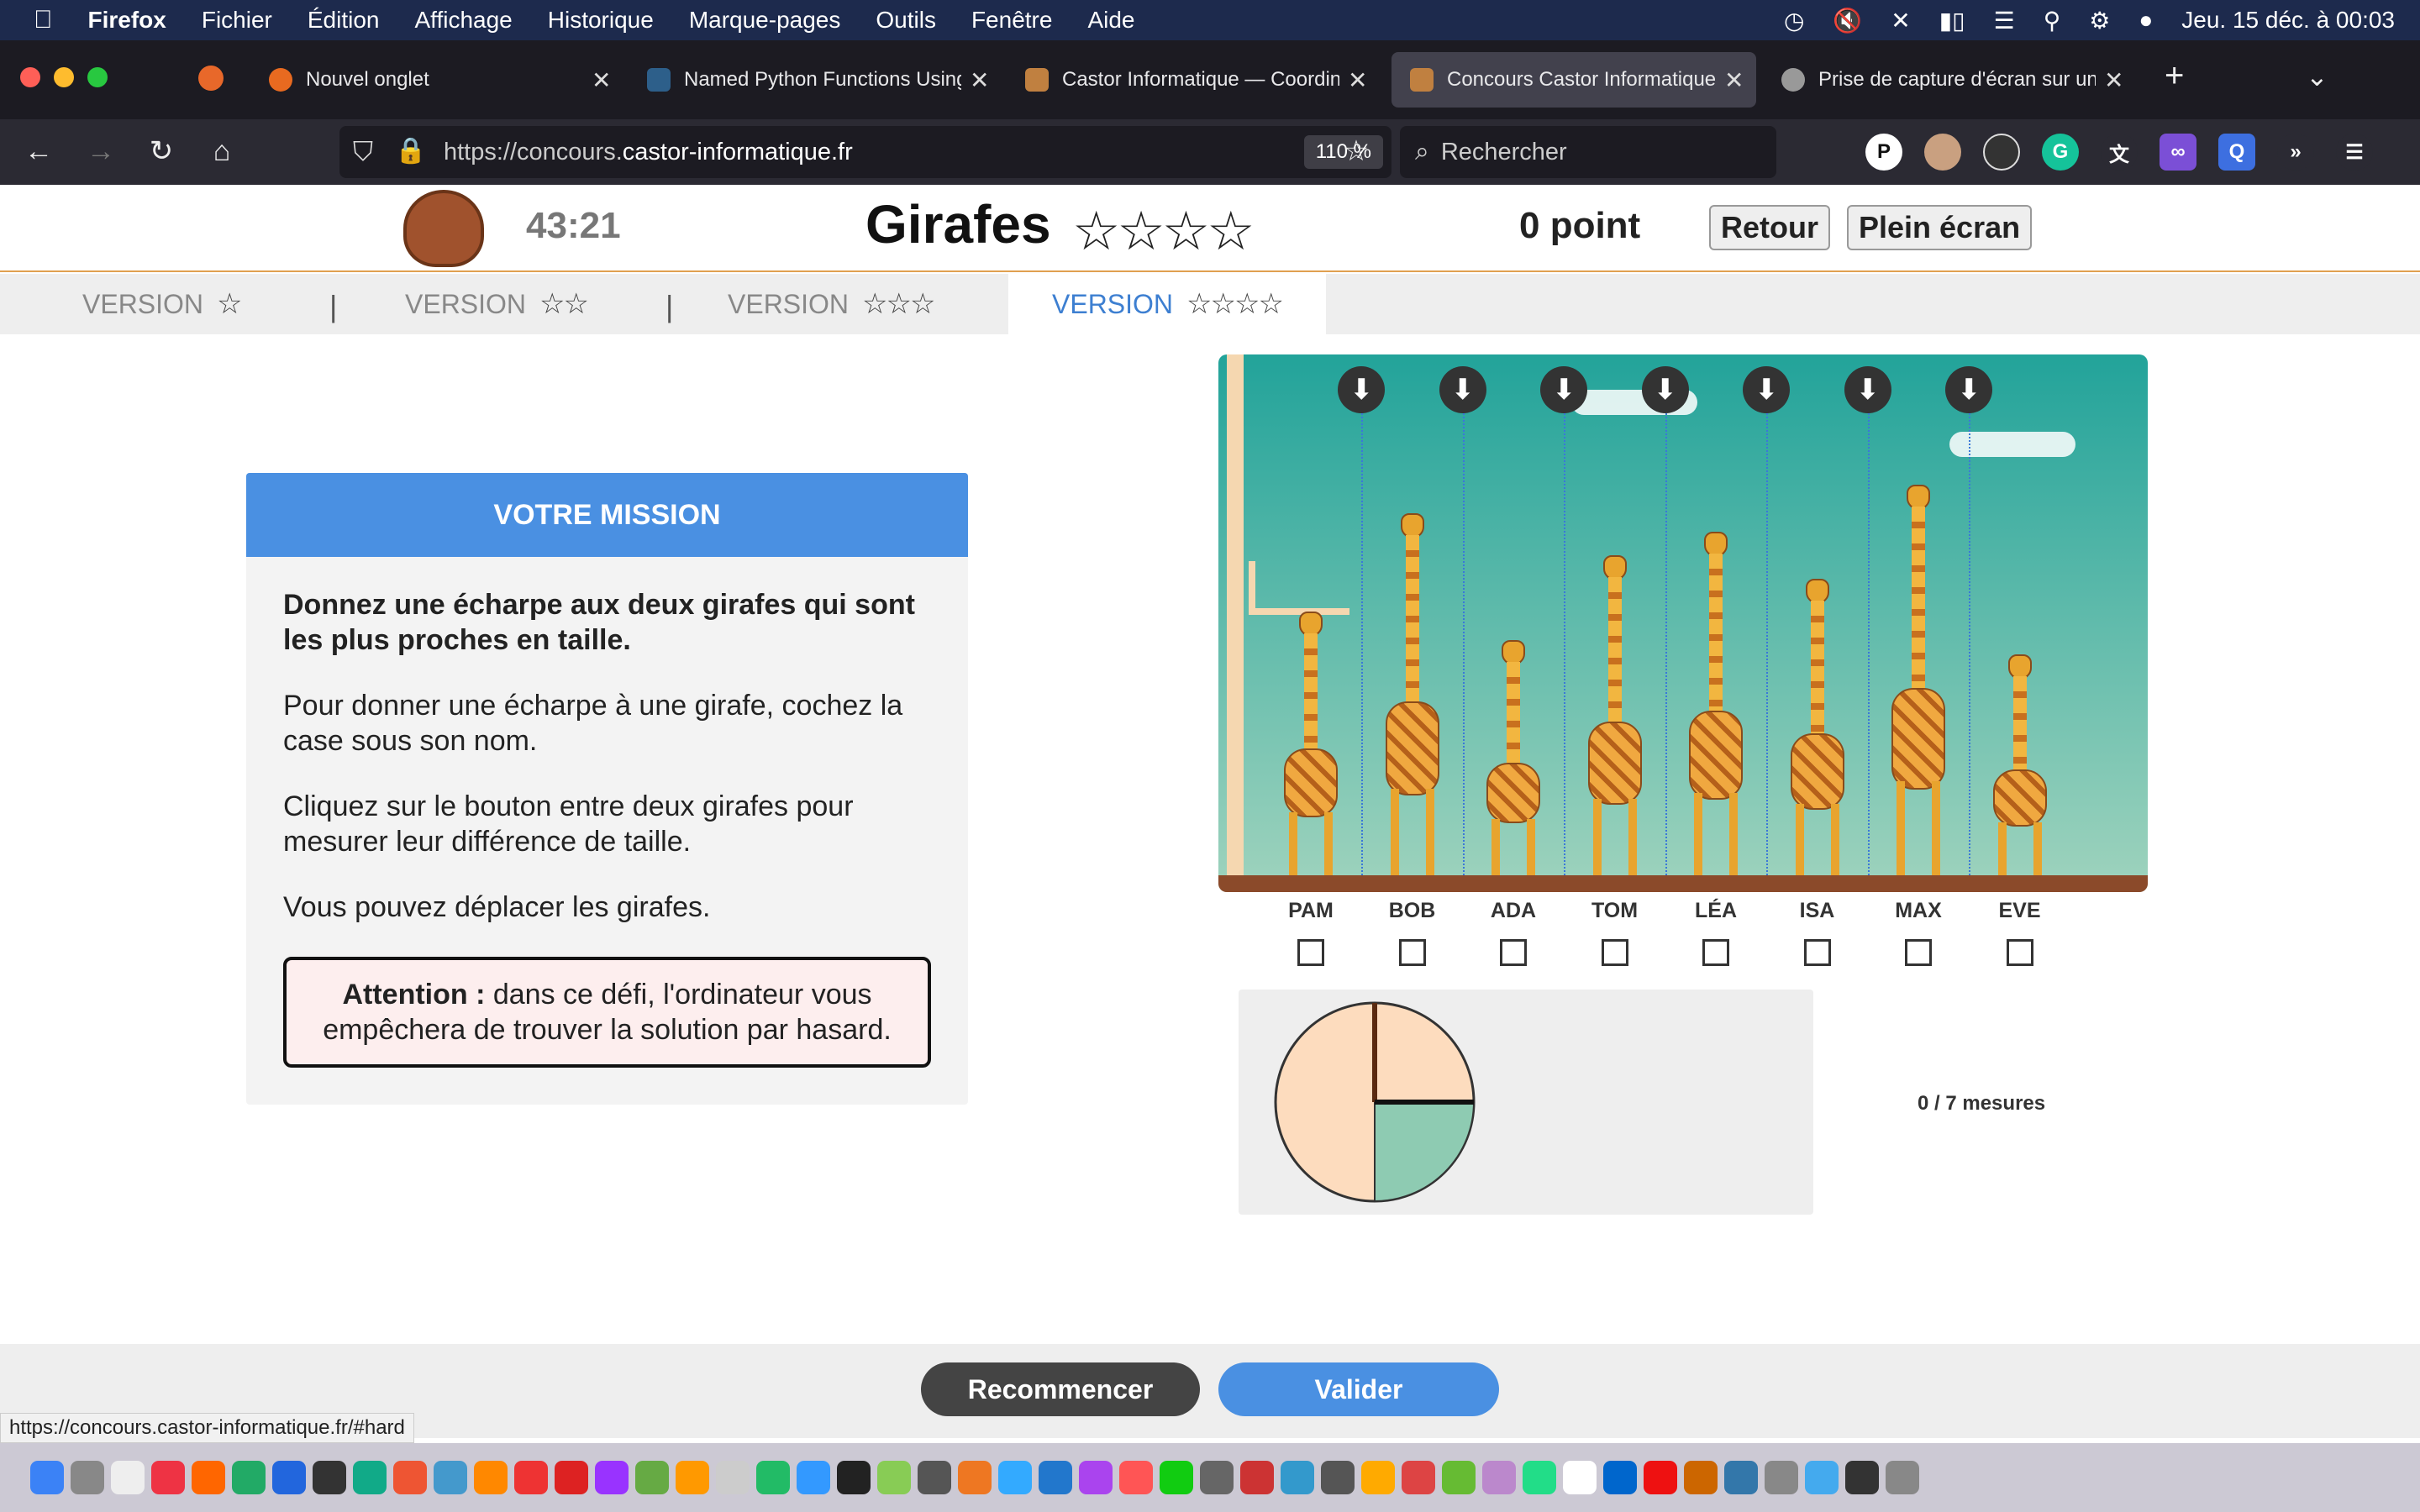 This screenshot has height=1512, width=2420. Describe the element at coordinates (97, 77) in the screenshot. I see `maximize-window-button` at that location.